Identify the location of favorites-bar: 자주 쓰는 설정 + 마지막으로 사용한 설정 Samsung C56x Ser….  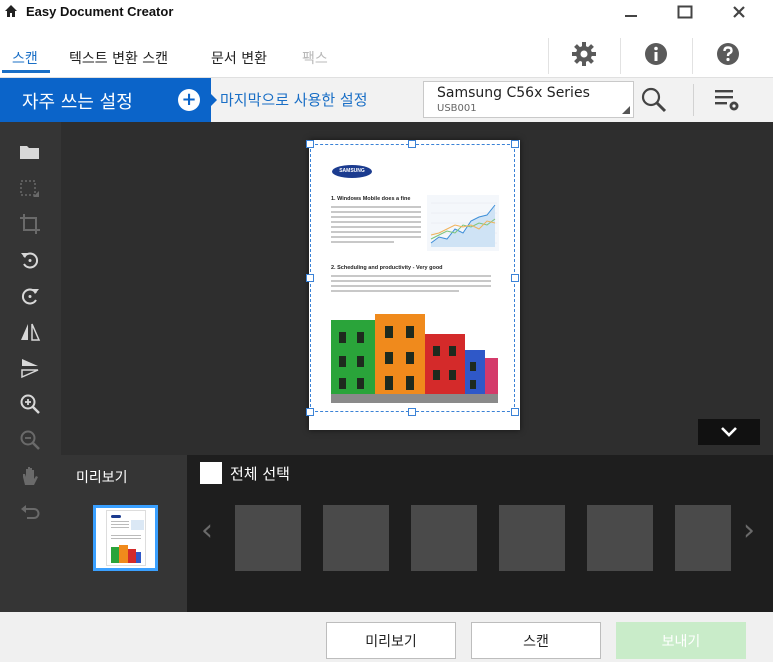
(386, 100).